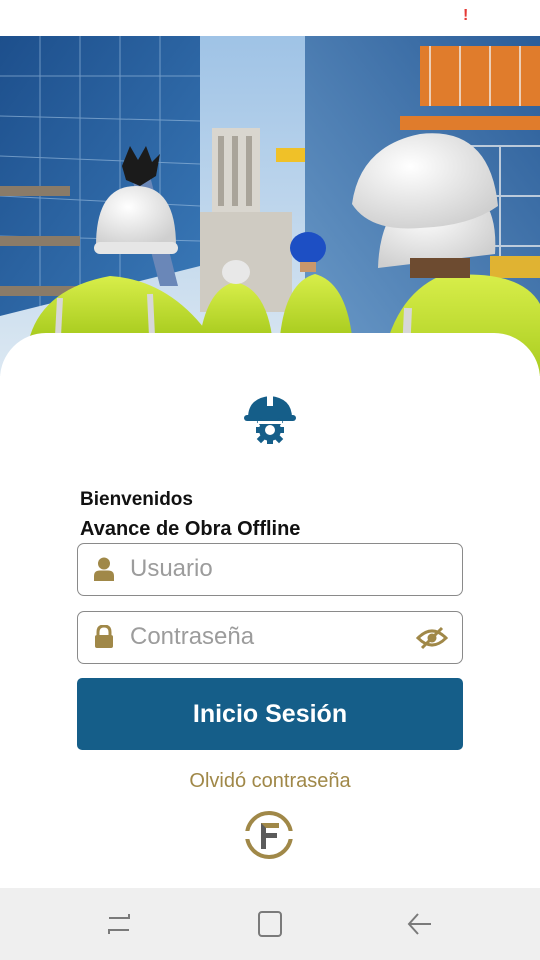 This screenshot has height=960, width=540. I want to click on back-icon, so click(421, 924).